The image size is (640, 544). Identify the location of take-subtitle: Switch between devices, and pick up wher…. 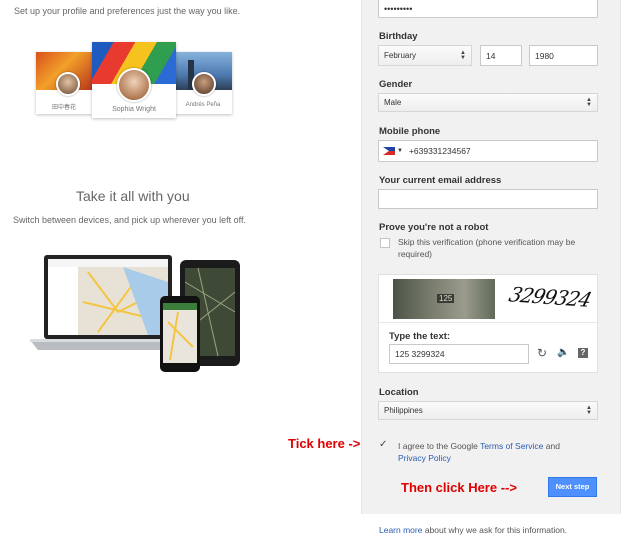
(129, 220).